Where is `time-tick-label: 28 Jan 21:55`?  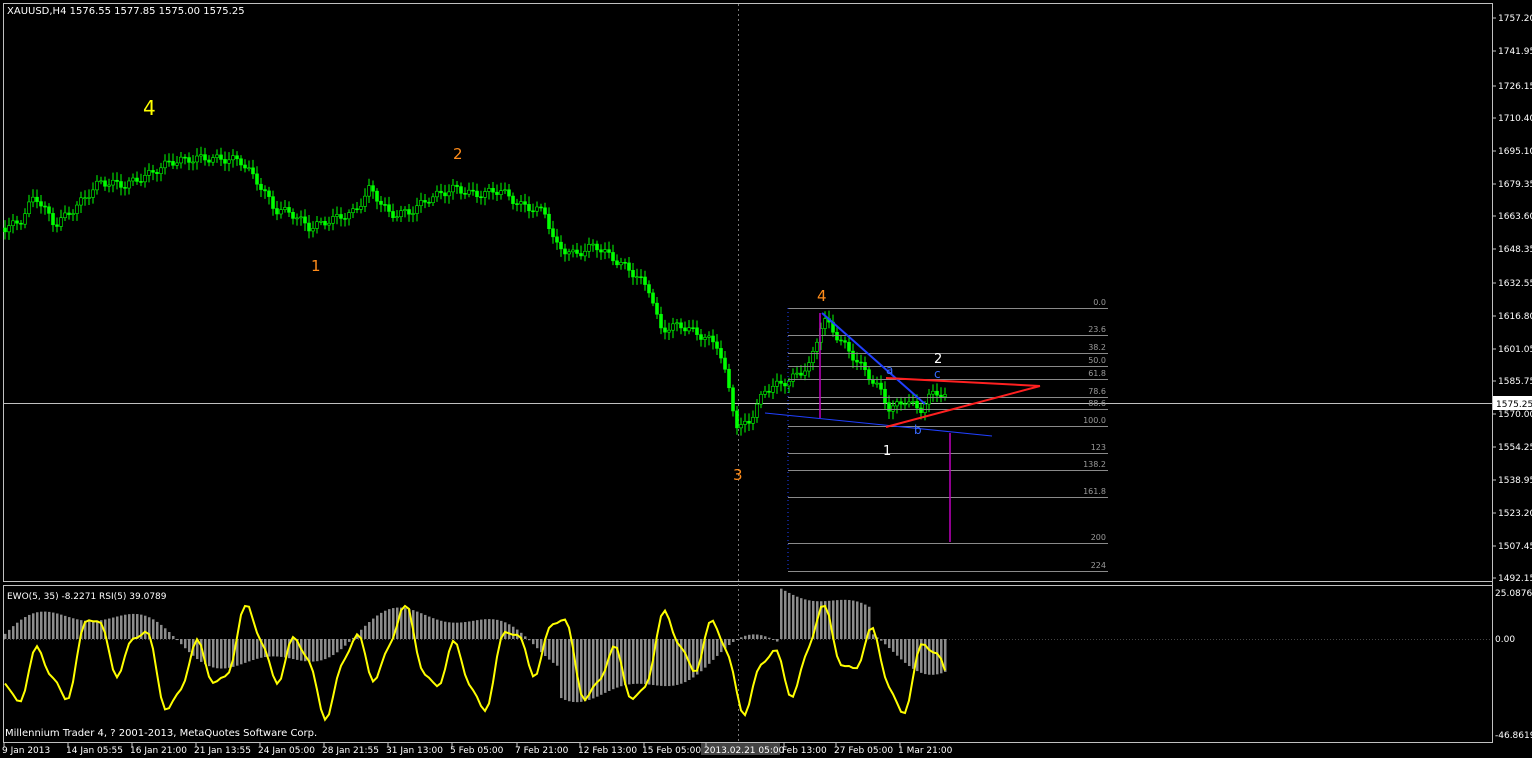 time-tick-label: 28 Jan 21:55 is located at coordinates (350, 751).